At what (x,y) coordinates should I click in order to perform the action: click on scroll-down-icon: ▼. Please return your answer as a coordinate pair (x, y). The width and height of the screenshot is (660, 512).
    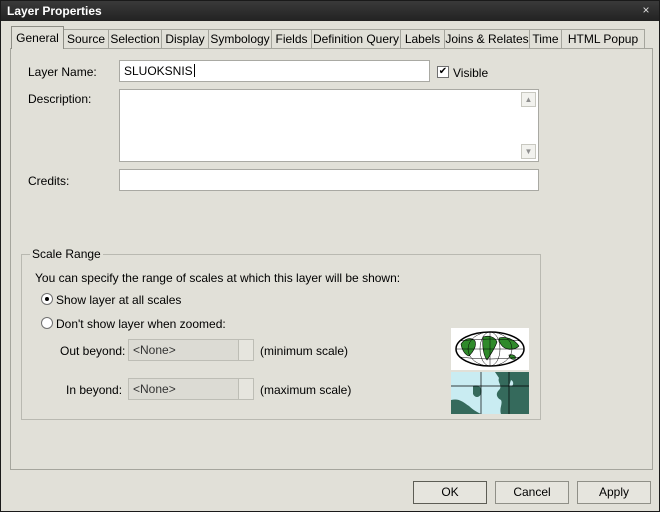
    Looking at the image, I should click on (528, 151).